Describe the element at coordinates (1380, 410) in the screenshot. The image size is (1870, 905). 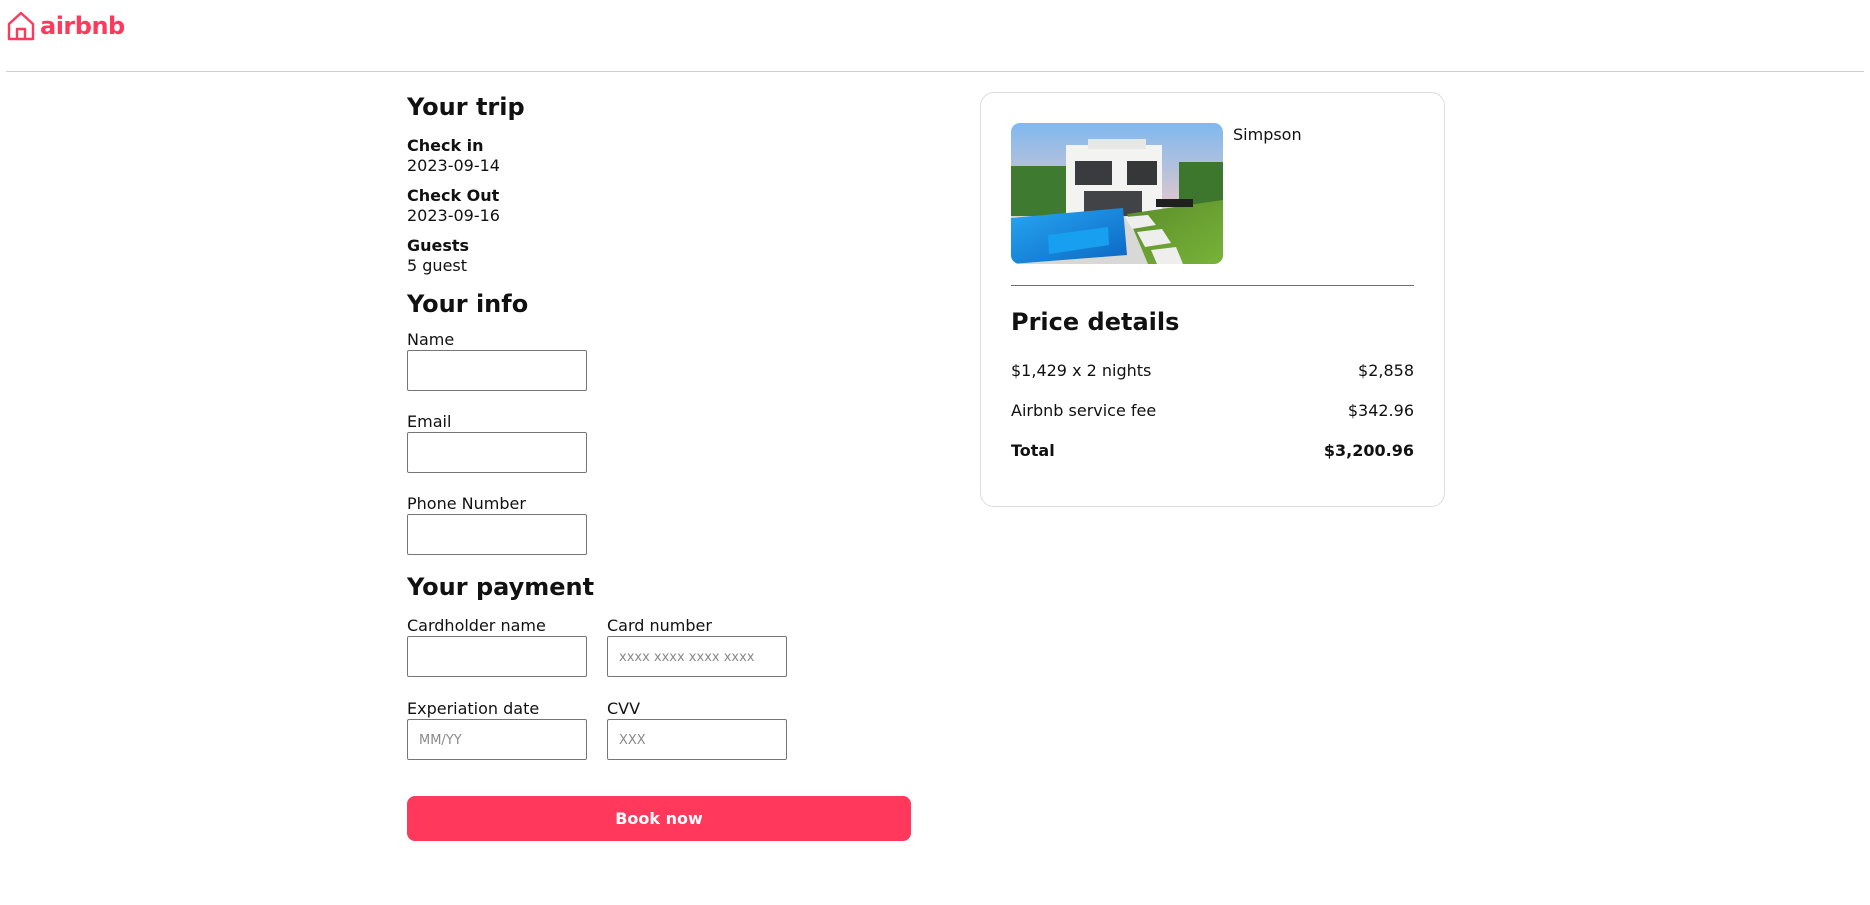
I see `service-fee-amount: $342.96` at that location.